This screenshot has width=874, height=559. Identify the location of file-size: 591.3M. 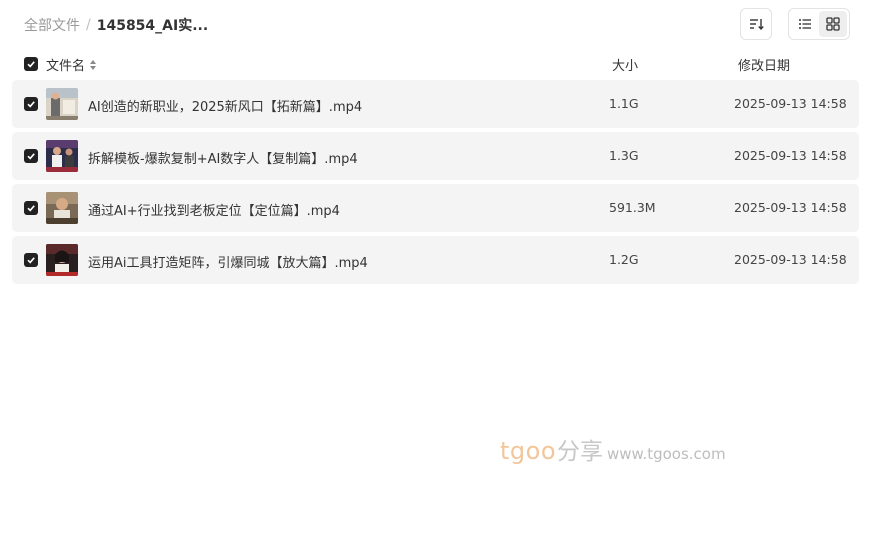
(632, 207).